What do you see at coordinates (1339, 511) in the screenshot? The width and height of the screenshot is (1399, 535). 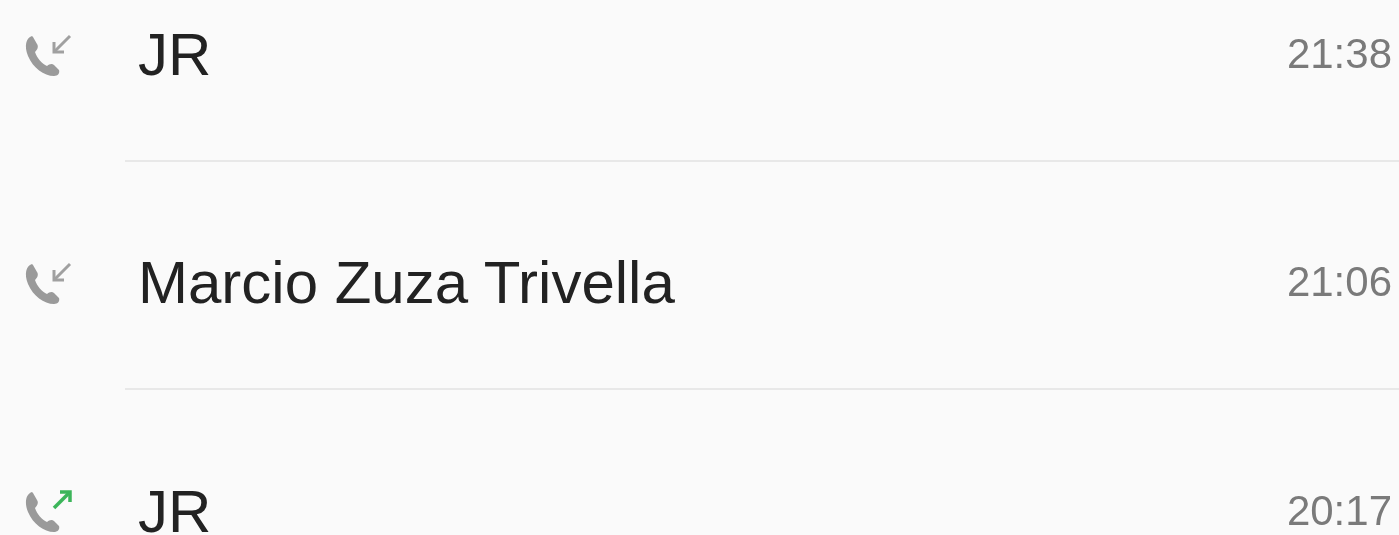 I see `call-time: 20:17` at bounding box center [1339, 511].